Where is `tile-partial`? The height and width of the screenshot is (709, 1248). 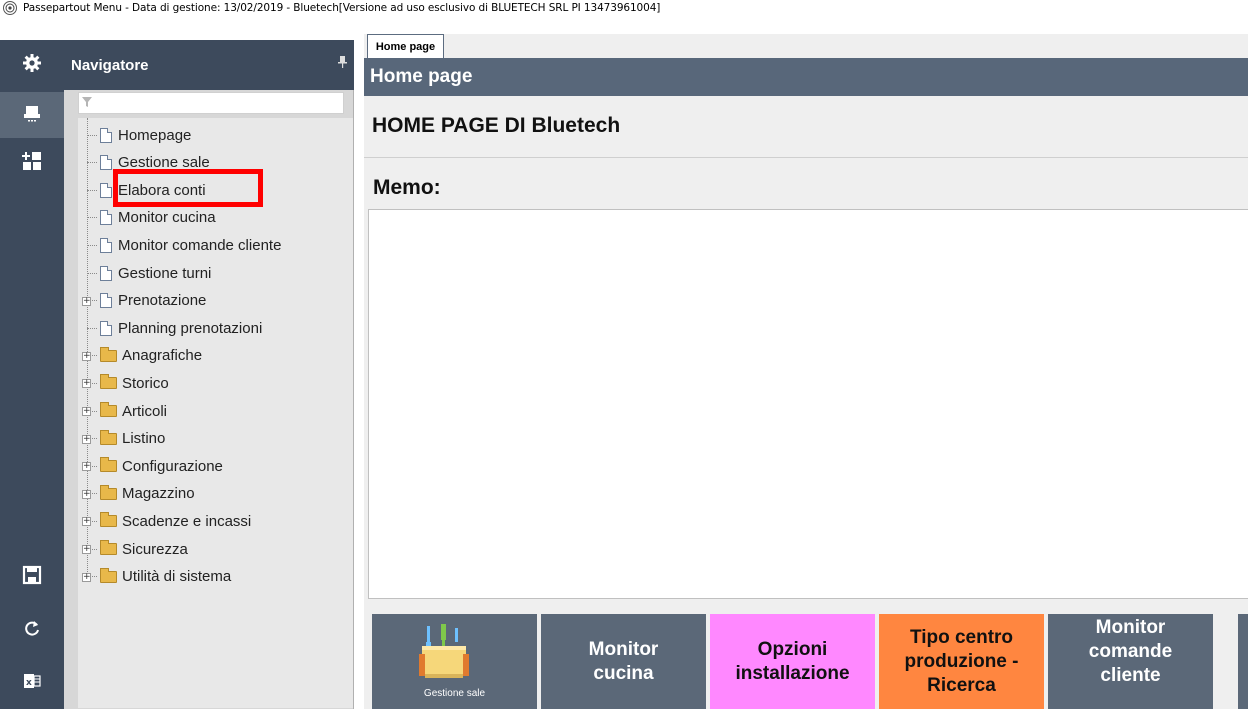 tile-partial is located at coordinates (1243, 661).